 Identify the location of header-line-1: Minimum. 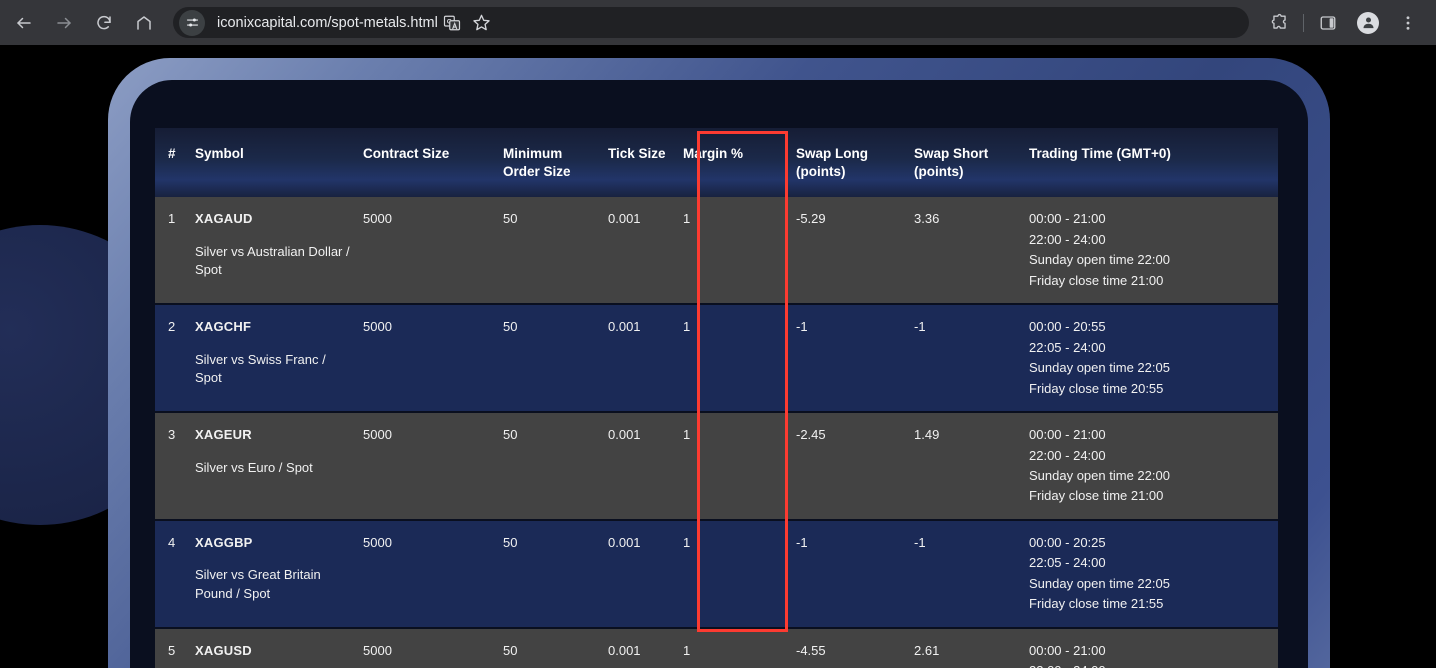
(533, 153).